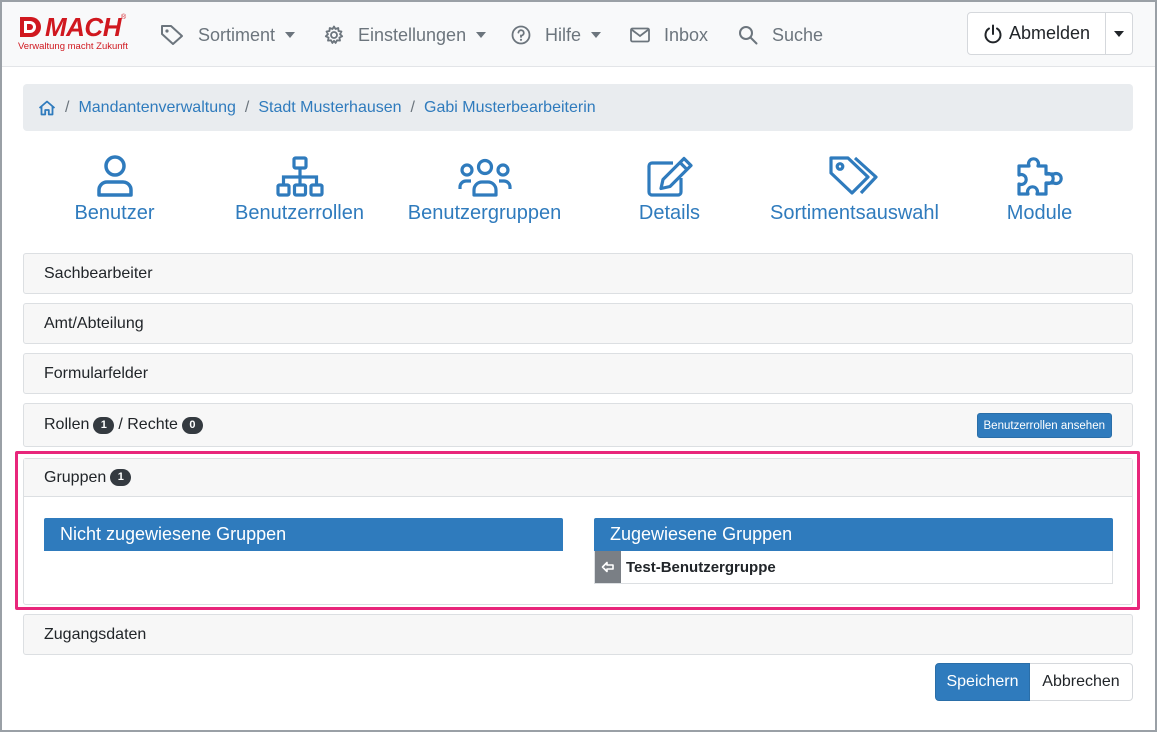  What do you see at coordinates (114, 213) in the screenshot?
I see `tile-benutzer-label: Benutzer` at bounding box center [114, 213].